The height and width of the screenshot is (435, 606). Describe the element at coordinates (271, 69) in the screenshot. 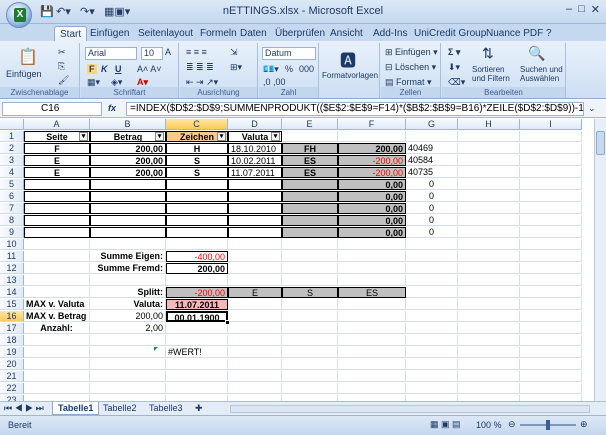

I see `currency-icon: 💶▾` at that location.